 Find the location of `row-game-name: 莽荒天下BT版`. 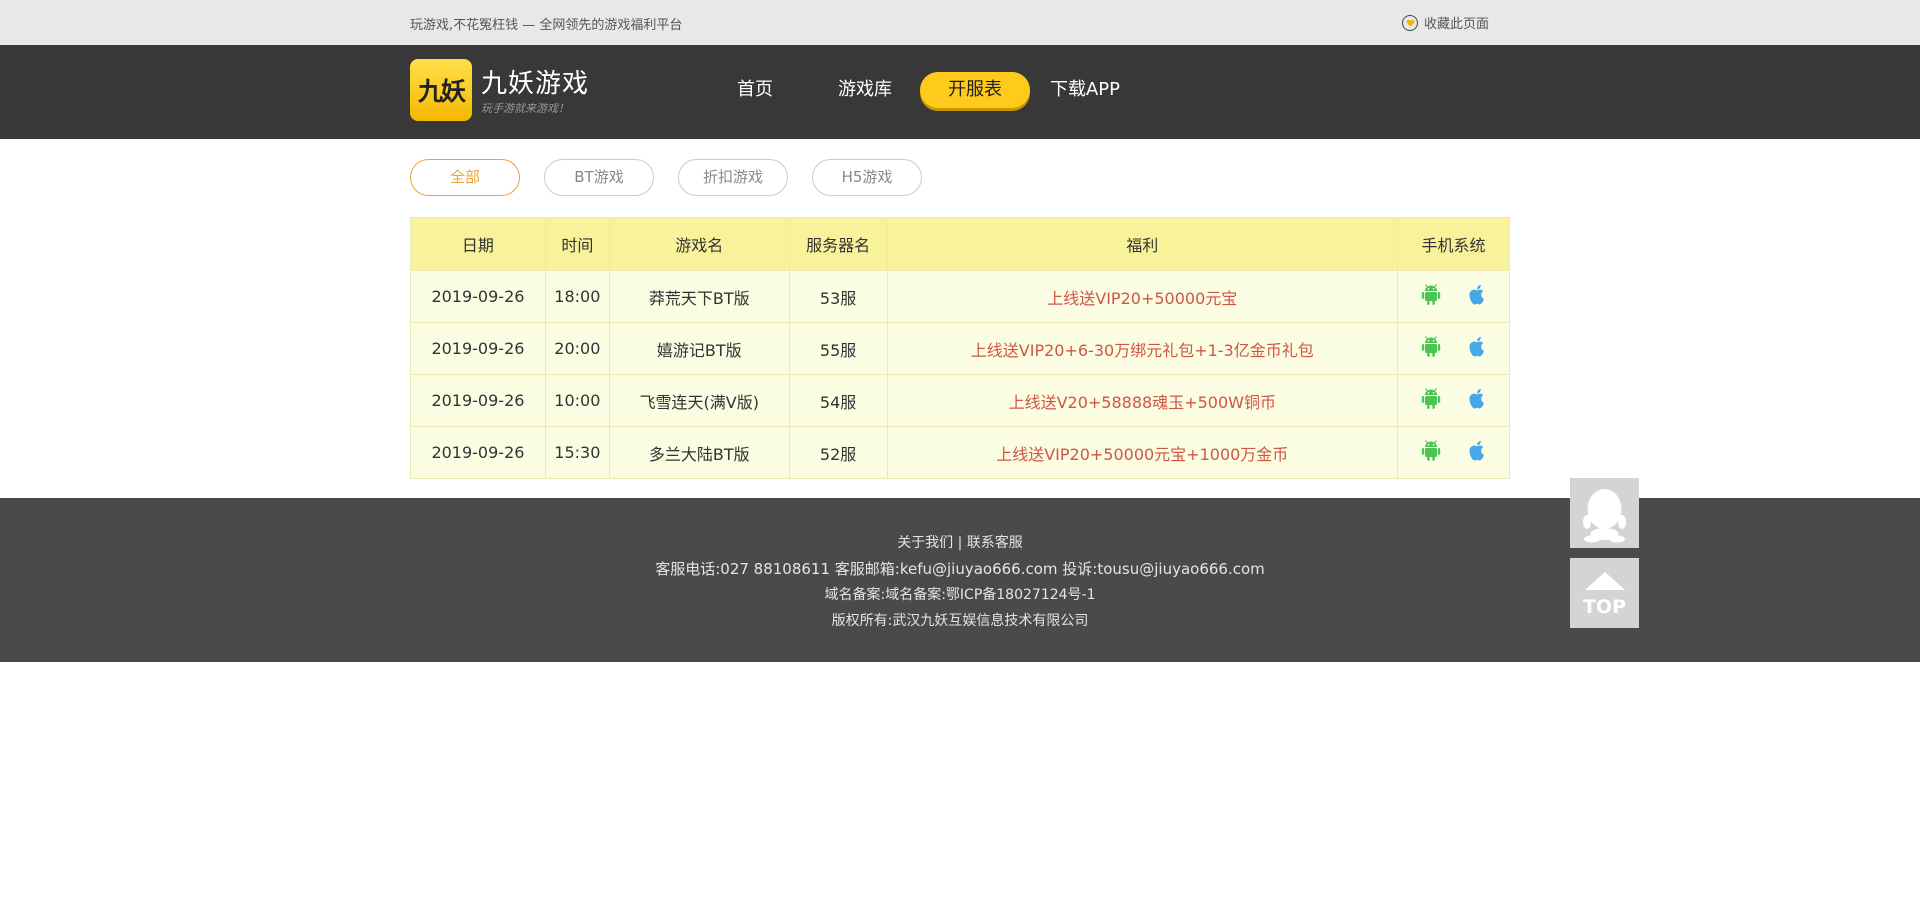

row-game-name: 莽荒天下BT版 is located at coordinates (699, 296).